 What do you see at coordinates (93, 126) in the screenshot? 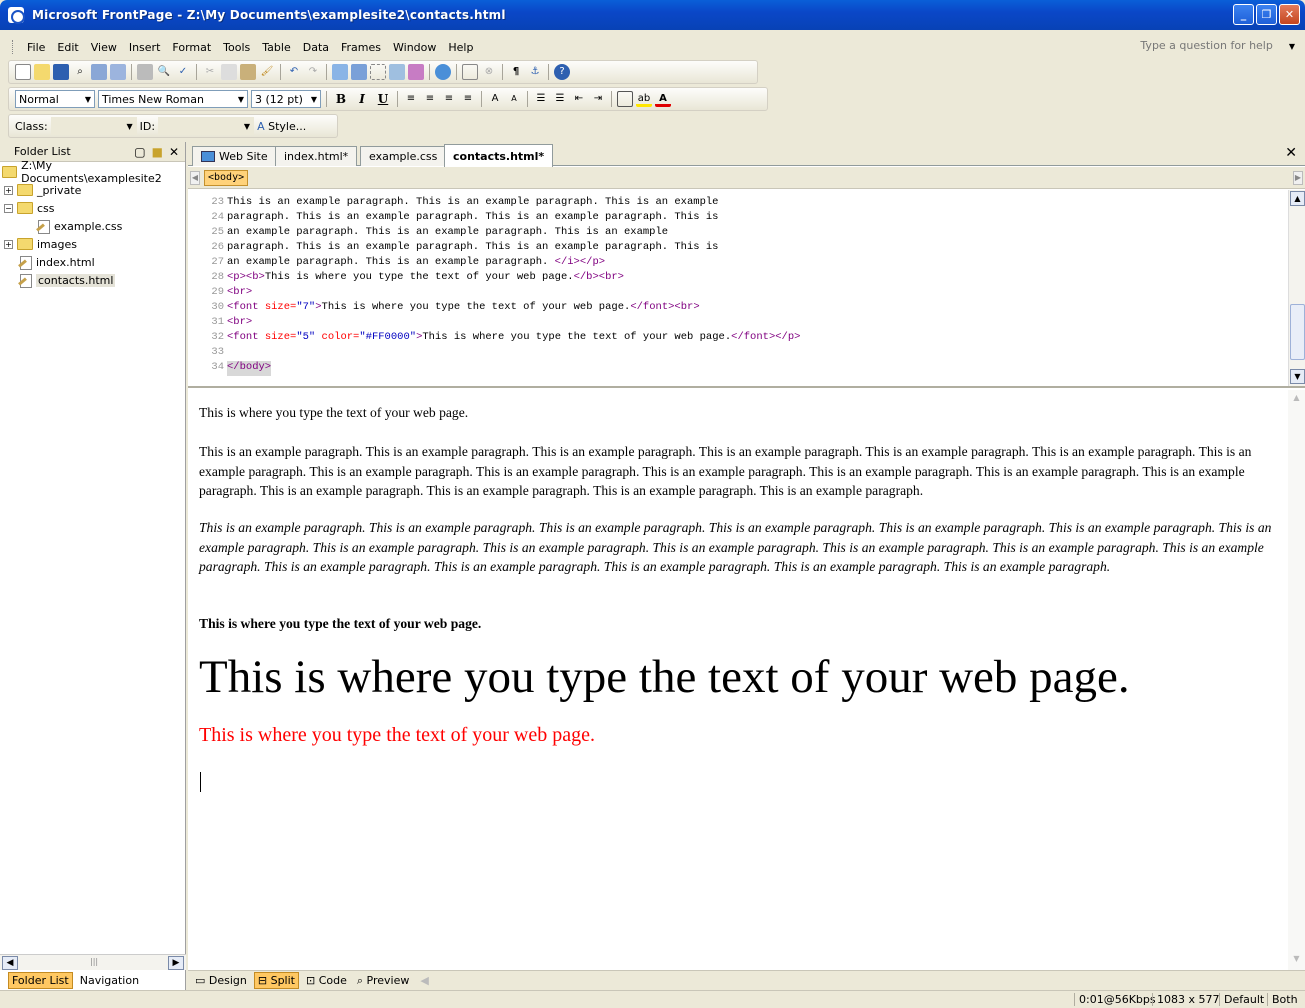
I see `class-select: ▼` at bounding box center [93, 126].